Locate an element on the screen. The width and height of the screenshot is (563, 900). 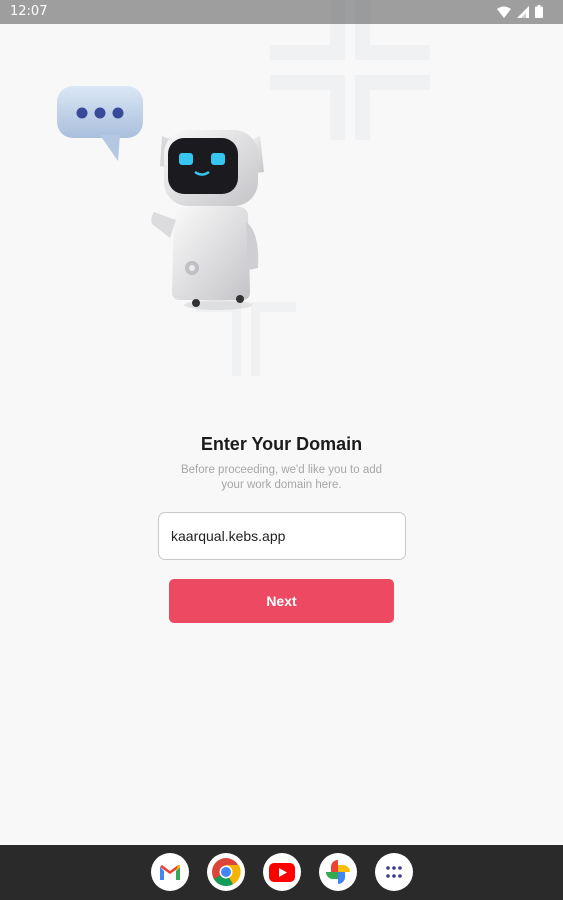
status-time: 12:07 is located at coordinates (29, 11).